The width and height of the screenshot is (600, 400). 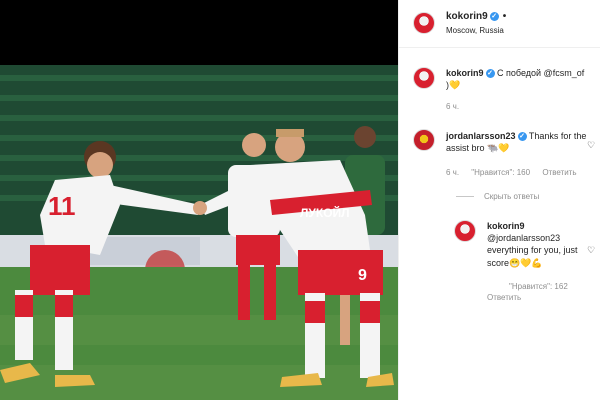 What do you see at coordinates (475, 30) in the screenshot?
I see `post-location: Moscow, Russia` at bounding box center [475, 30].